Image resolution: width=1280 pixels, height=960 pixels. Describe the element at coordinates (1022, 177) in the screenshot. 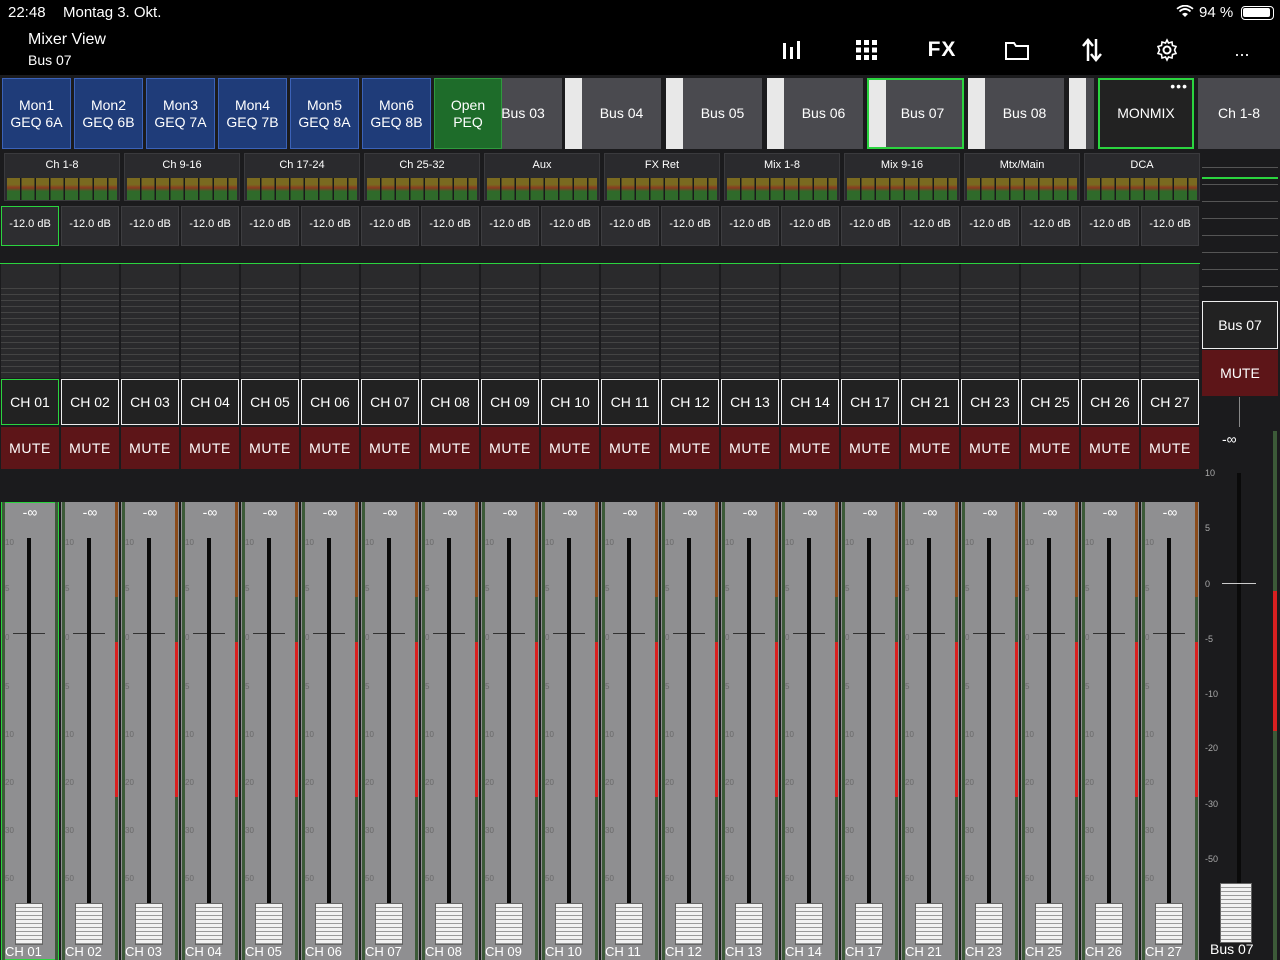

I see `layer-tab: Mtx/Main` at that location.